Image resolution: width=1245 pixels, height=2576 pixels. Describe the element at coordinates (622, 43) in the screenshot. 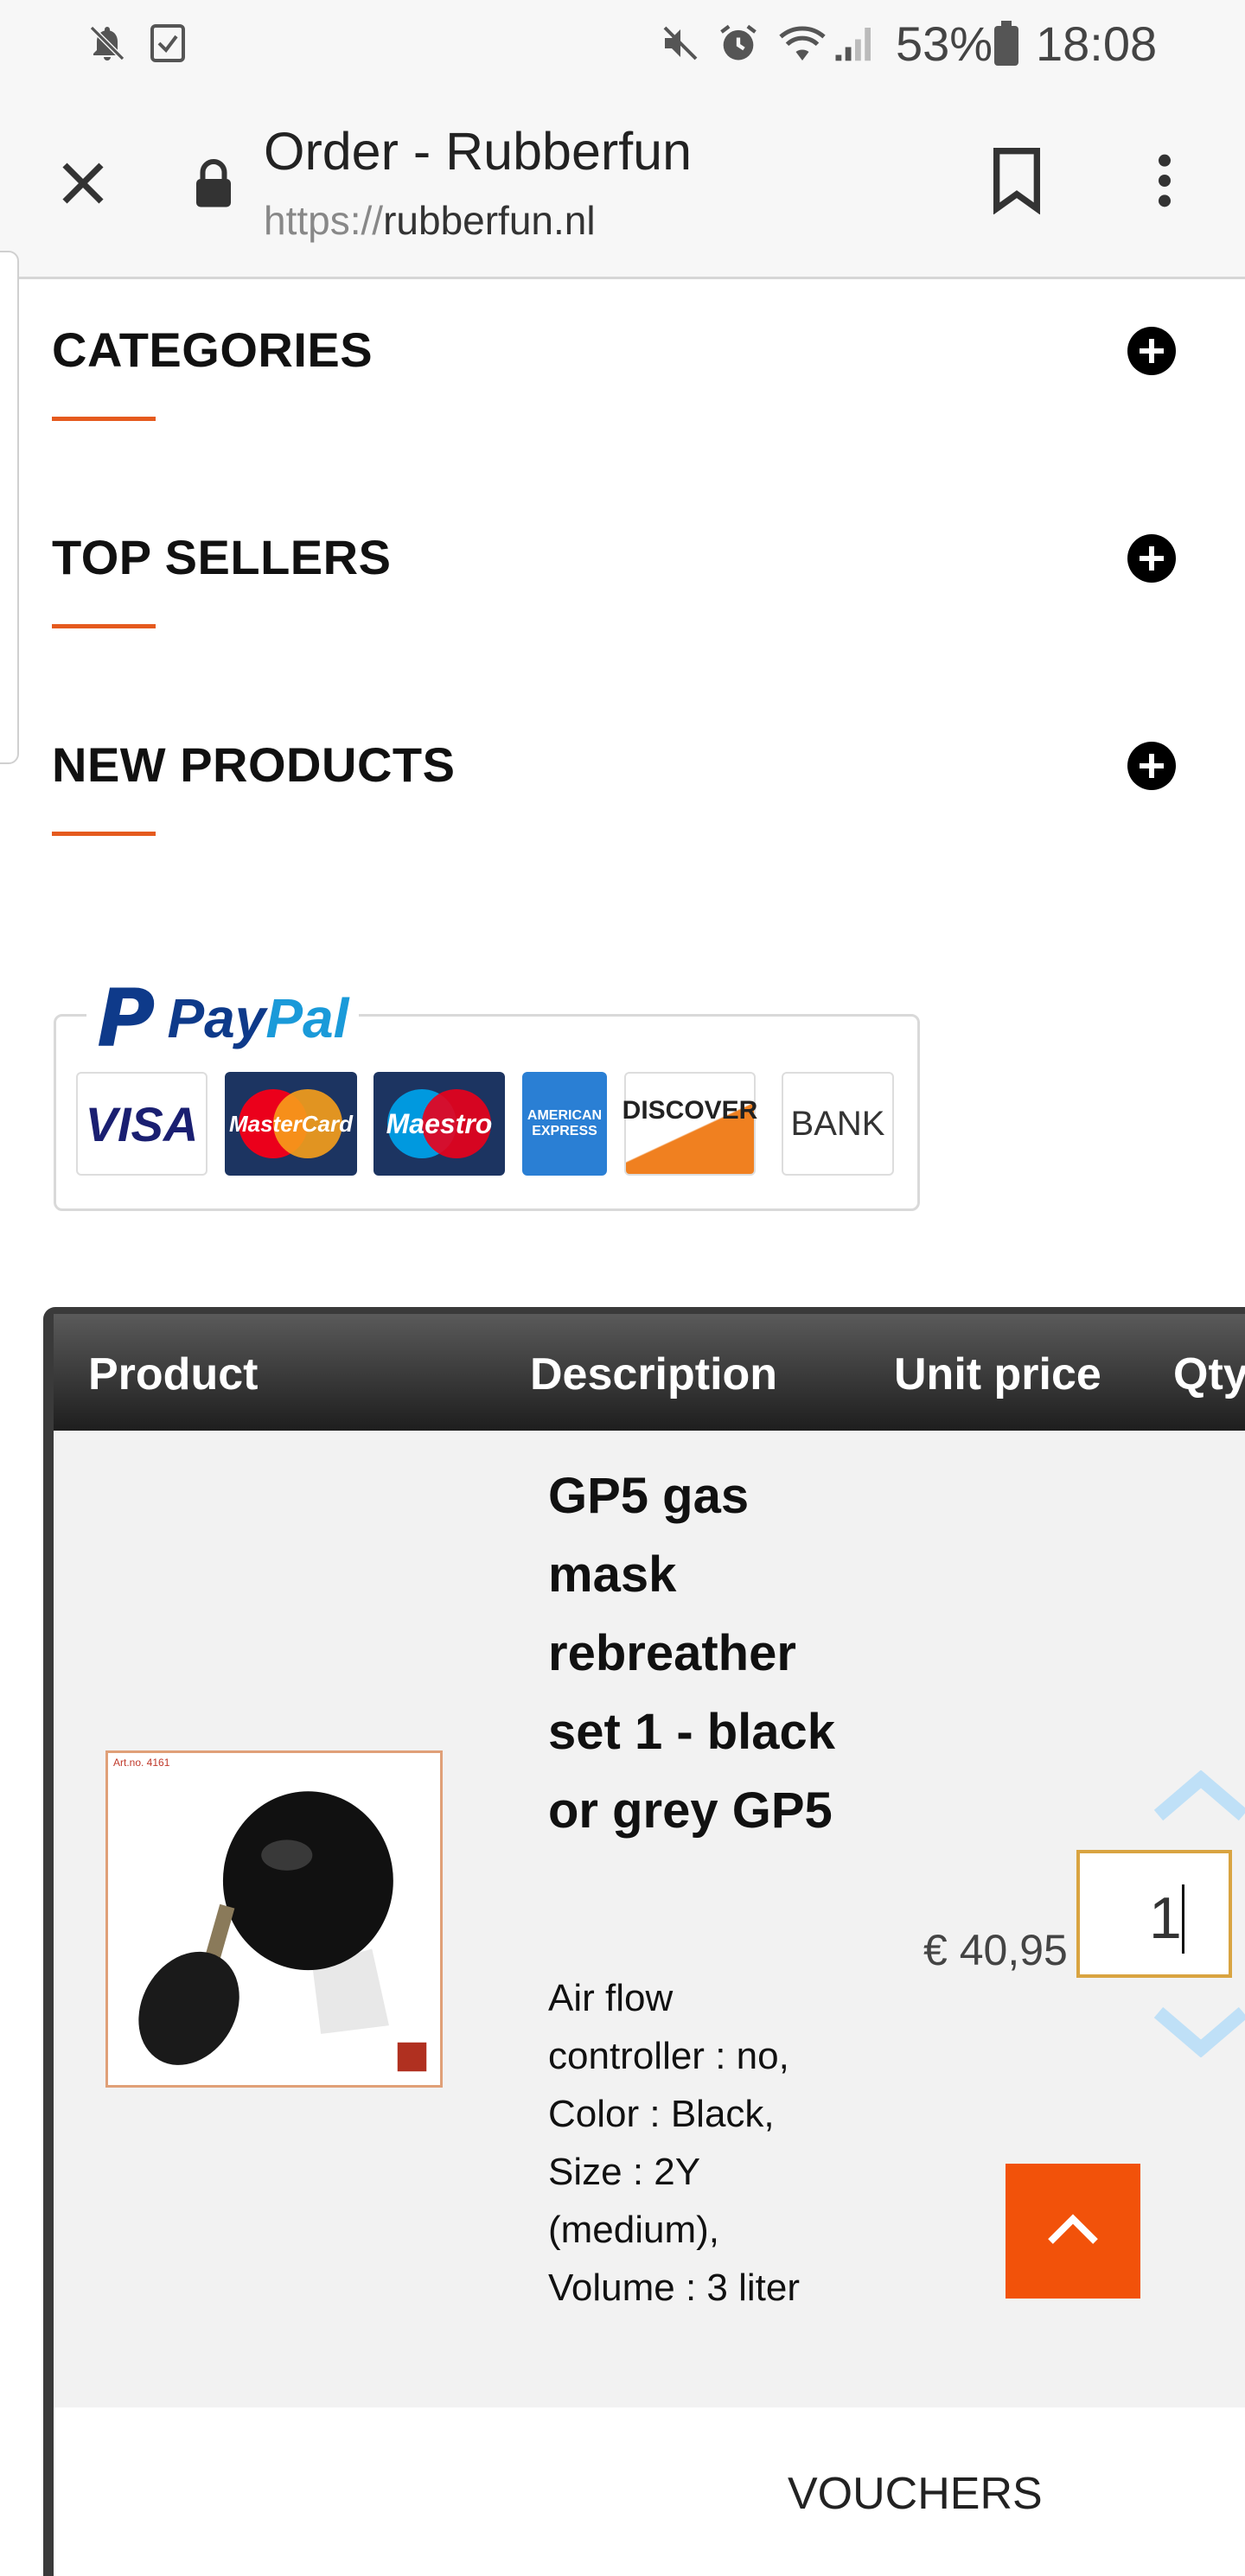

I see `status-bar: 53% 18:08` at that location.